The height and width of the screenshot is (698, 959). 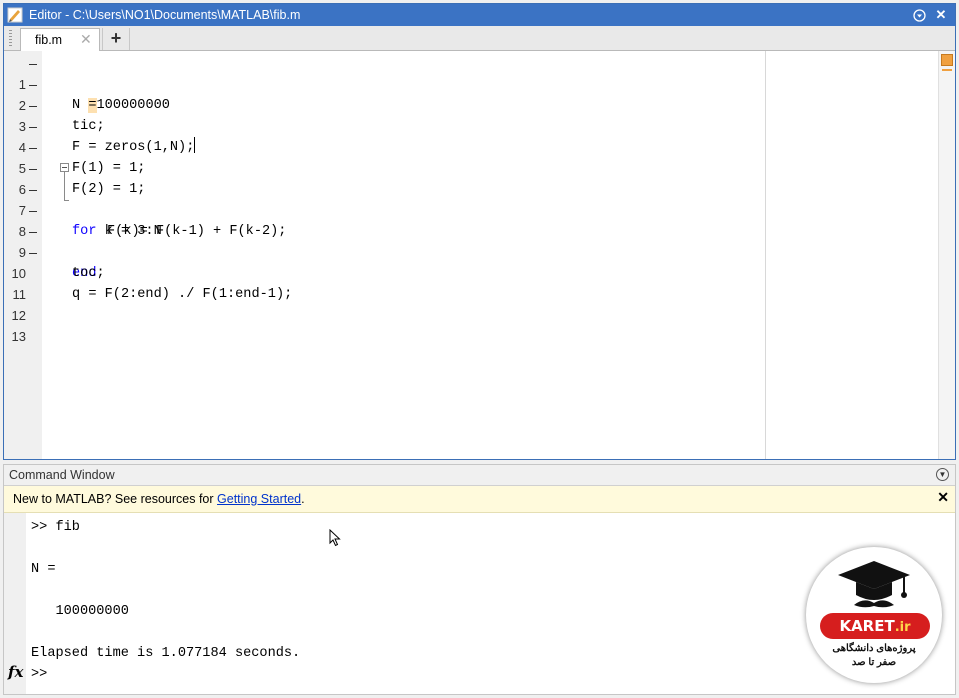 I want to click on brand-domain: .ir, so click(x=902, y=627).